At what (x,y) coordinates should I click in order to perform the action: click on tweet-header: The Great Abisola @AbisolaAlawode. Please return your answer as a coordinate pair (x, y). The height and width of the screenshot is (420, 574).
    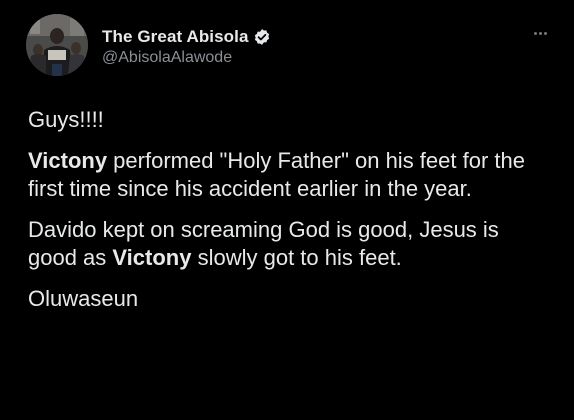
    Looking at the image, I should click on (291, 46).